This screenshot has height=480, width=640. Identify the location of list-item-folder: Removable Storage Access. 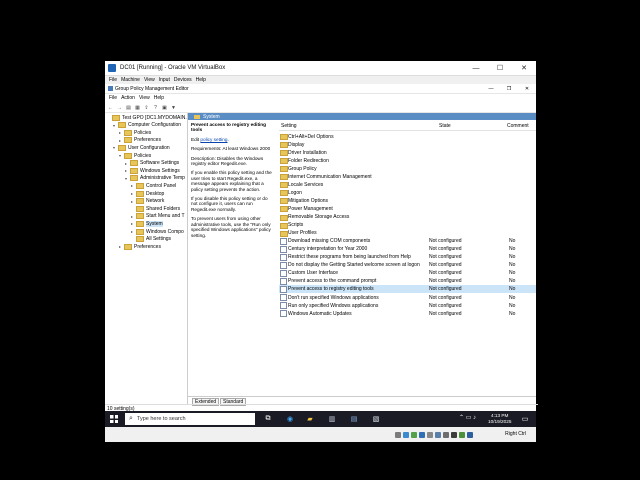
(407, 217).